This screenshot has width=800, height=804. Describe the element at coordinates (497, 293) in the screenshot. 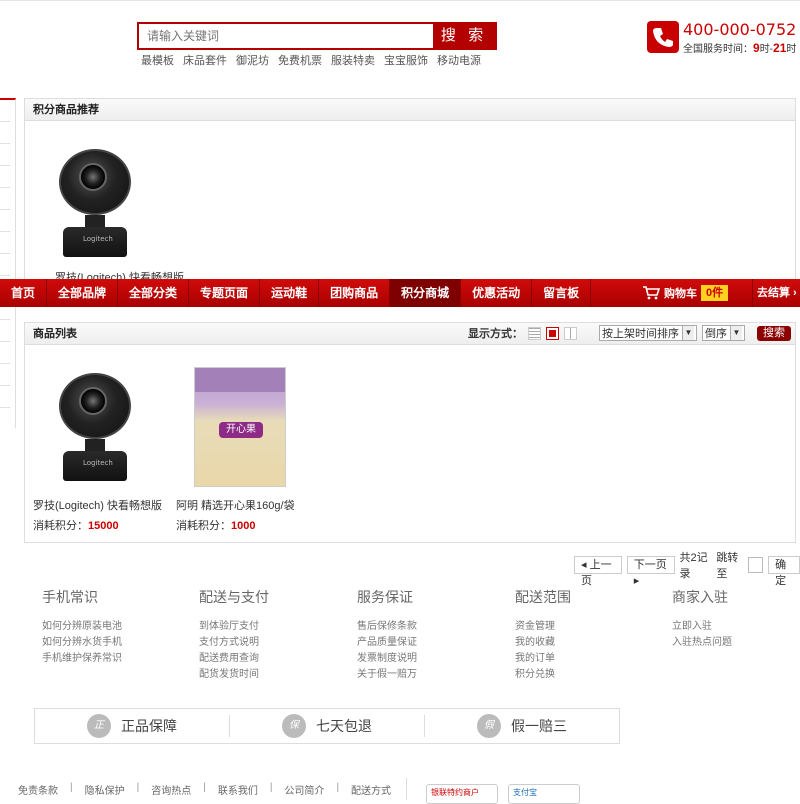

I see `nav-item-promotions: 优惠活动` at that location.